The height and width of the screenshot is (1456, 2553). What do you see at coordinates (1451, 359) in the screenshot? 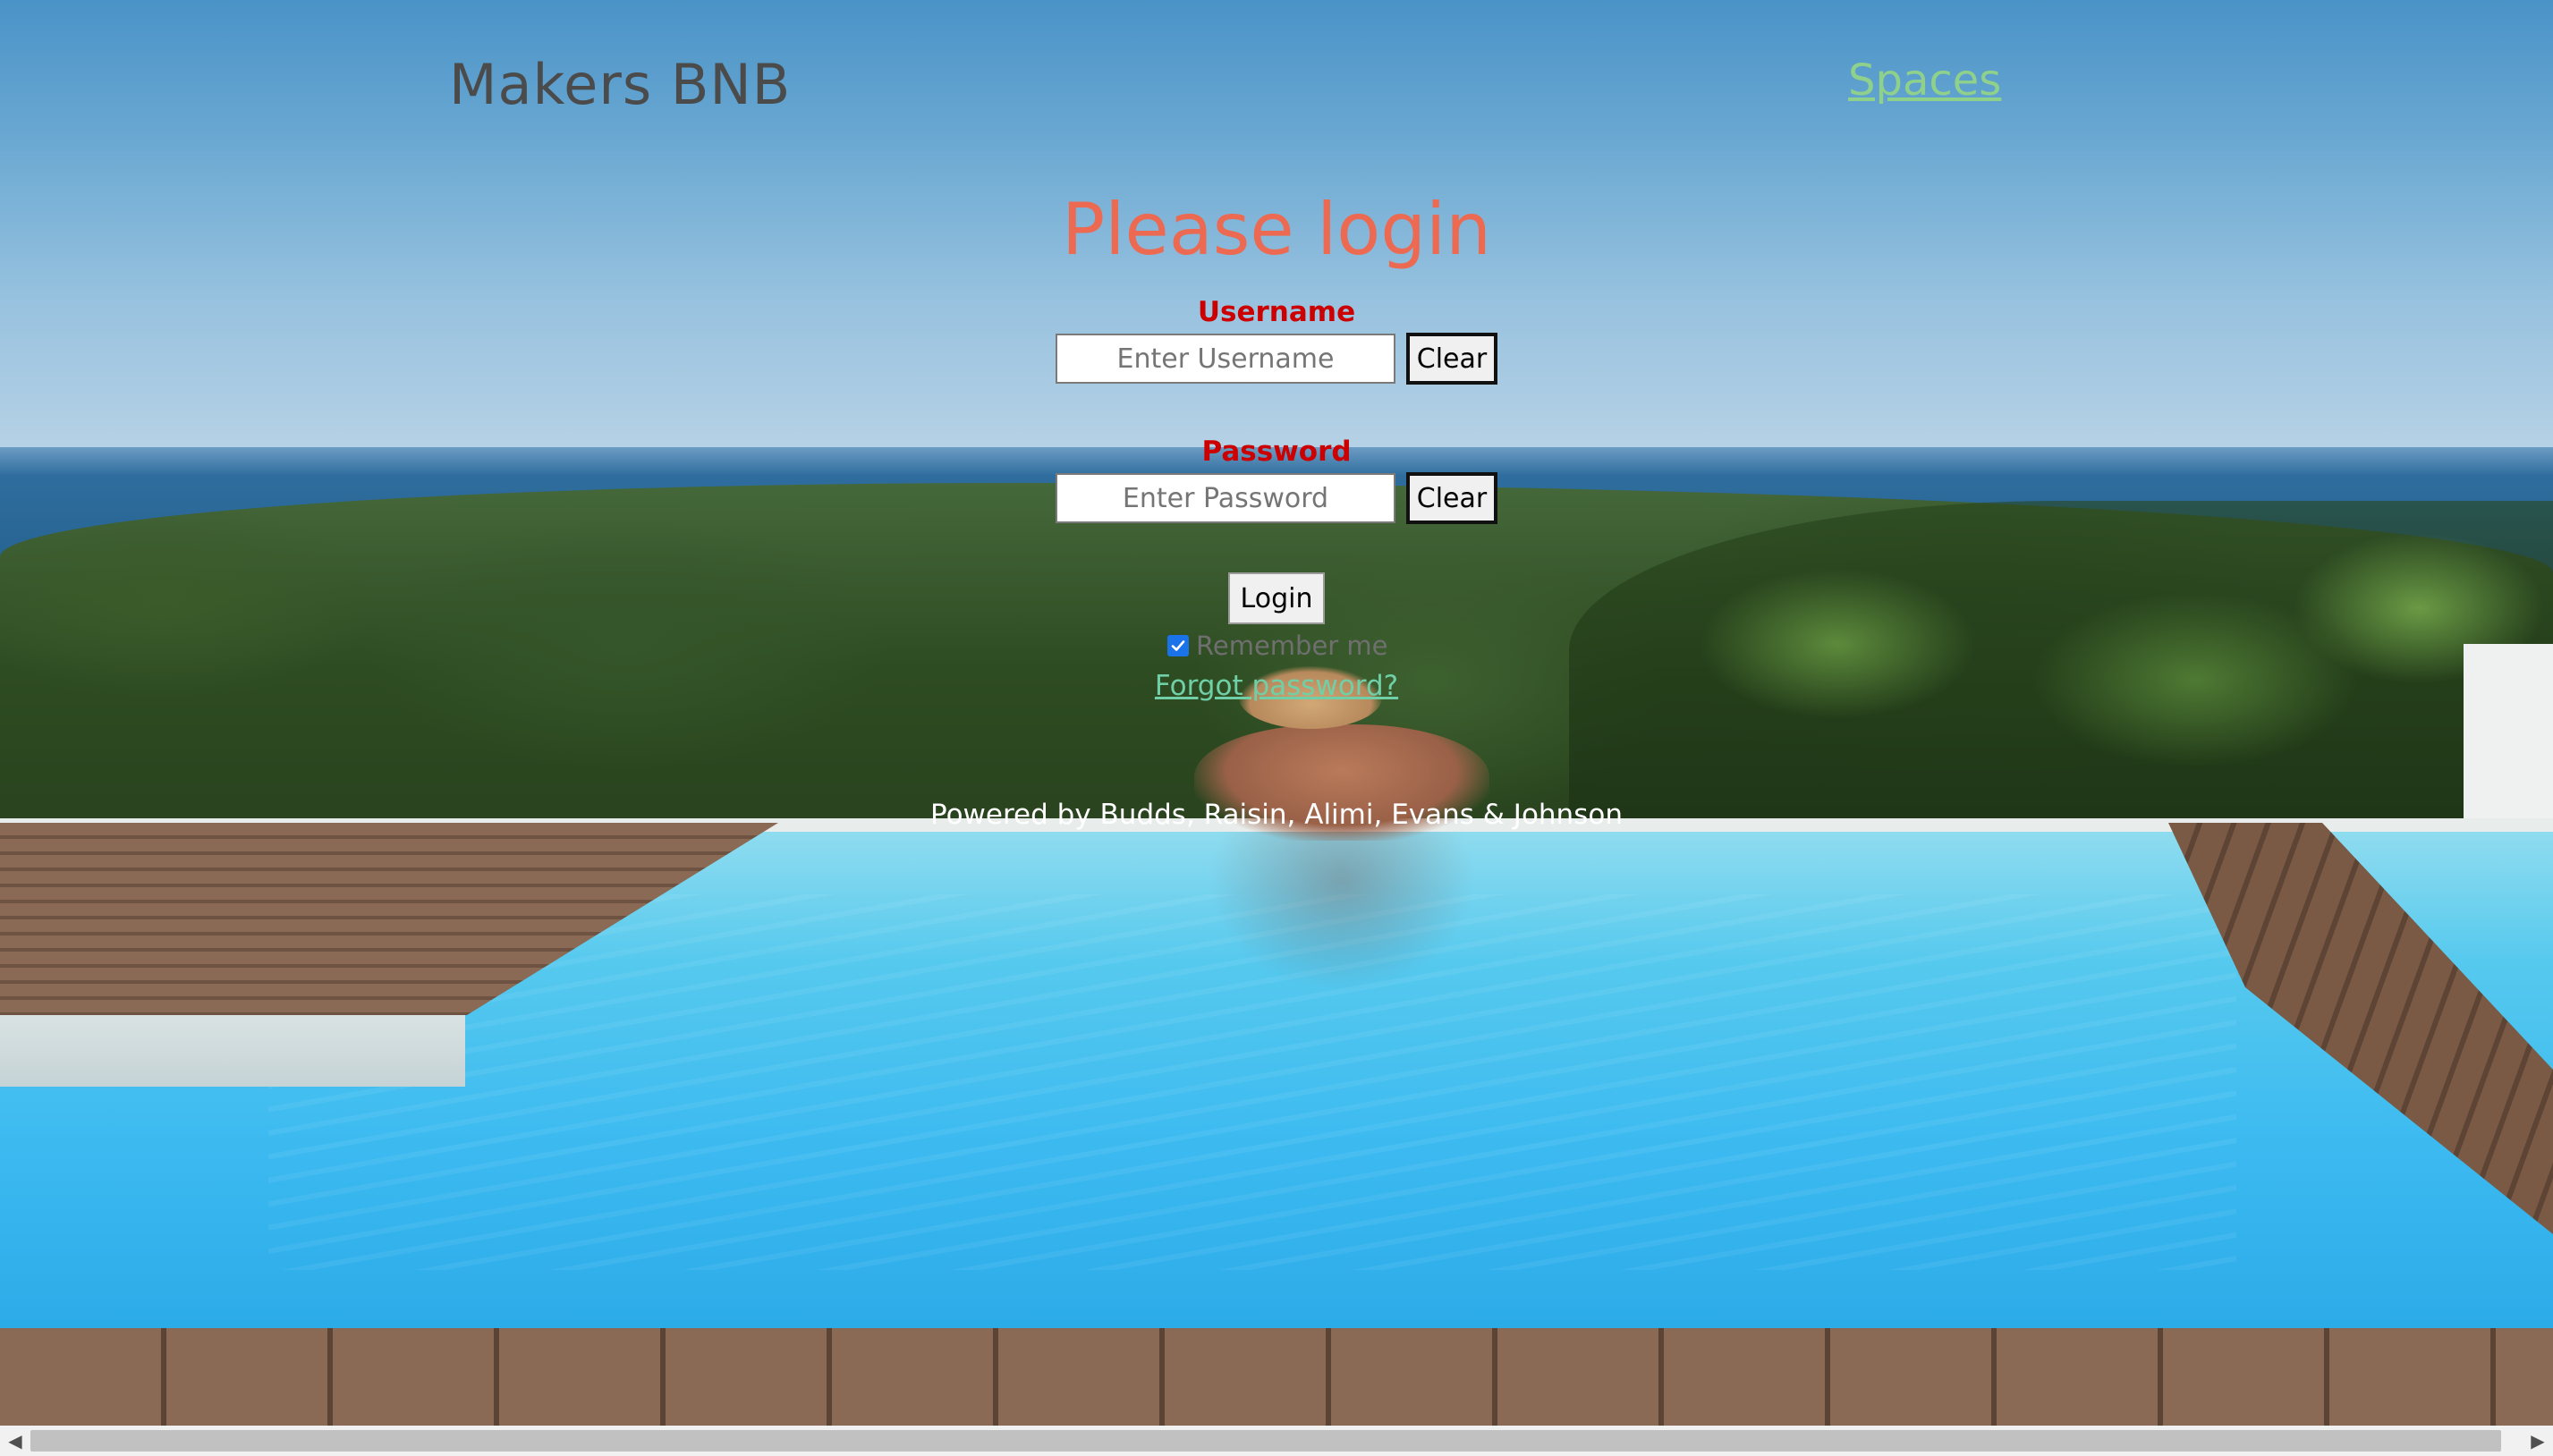
I see `clear-username-button: Clear` at bounding box center [1451, 359].